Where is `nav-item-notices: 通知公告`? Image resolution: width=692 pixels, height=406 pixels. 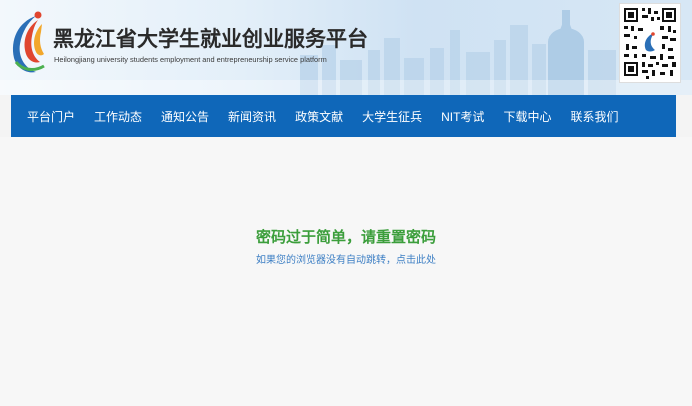
nav-item-notices: 通知公告 is located at coordinates (185, 116).